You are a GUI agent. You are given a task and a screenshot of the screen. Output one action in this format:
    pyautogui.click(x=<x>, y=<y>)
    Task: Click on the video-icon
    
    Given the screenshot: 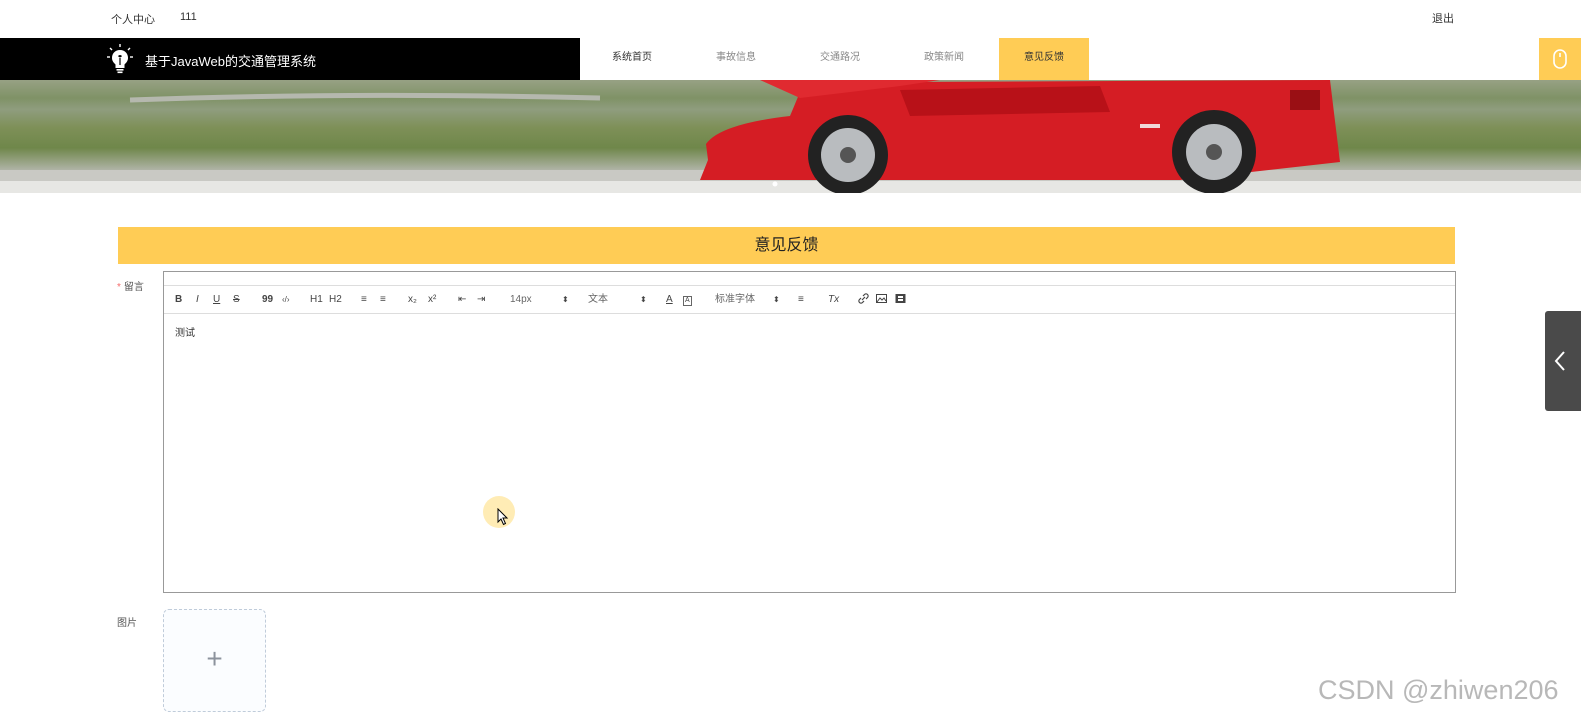 What is the action you would take?
    pyautogui.click(x=900, y=298)
    